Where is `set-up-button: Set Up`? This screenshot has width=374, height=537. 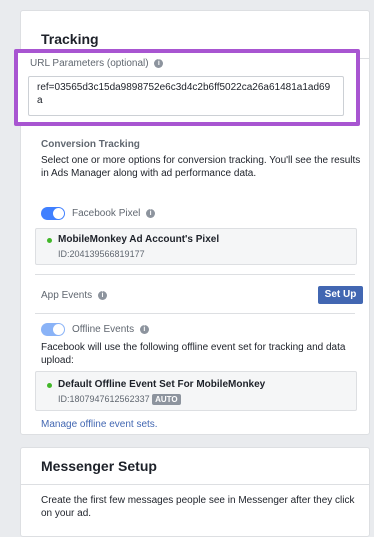 set-up-button: Set Up is located at coordinates (340, 295).